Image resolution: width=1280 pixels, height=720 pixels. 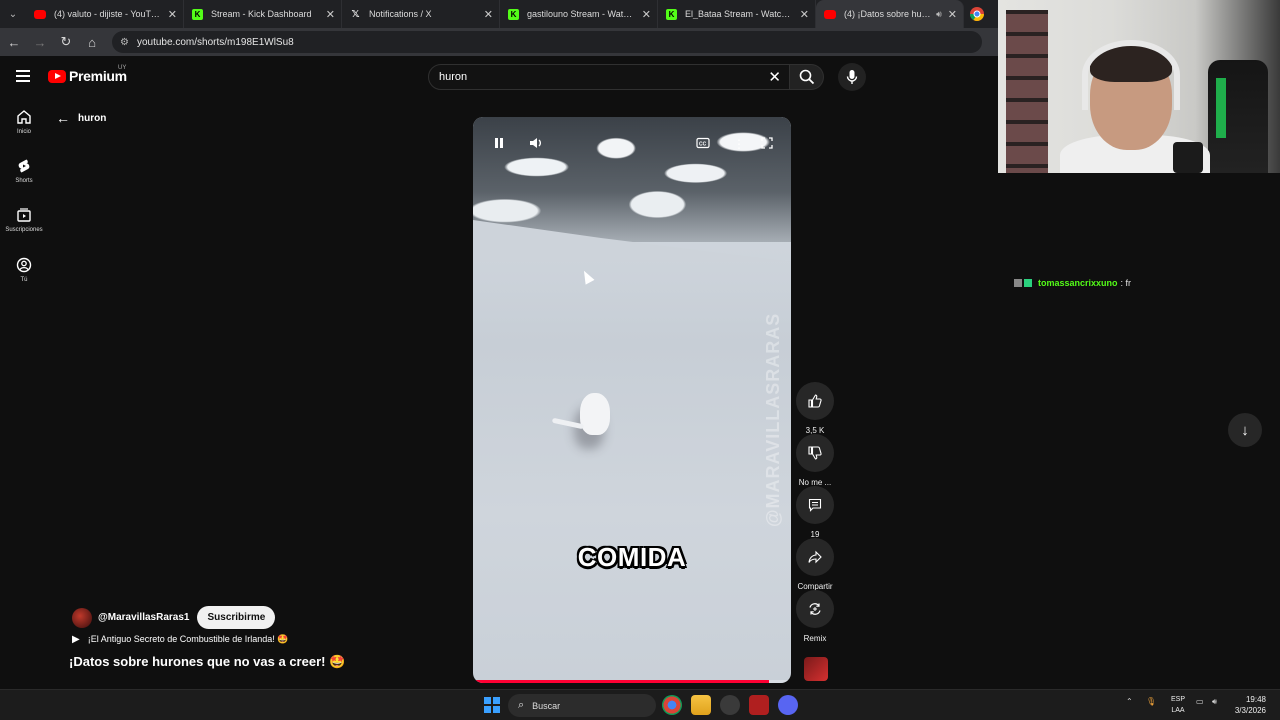 I want to click on you-icon, so click(x=24, y=265).